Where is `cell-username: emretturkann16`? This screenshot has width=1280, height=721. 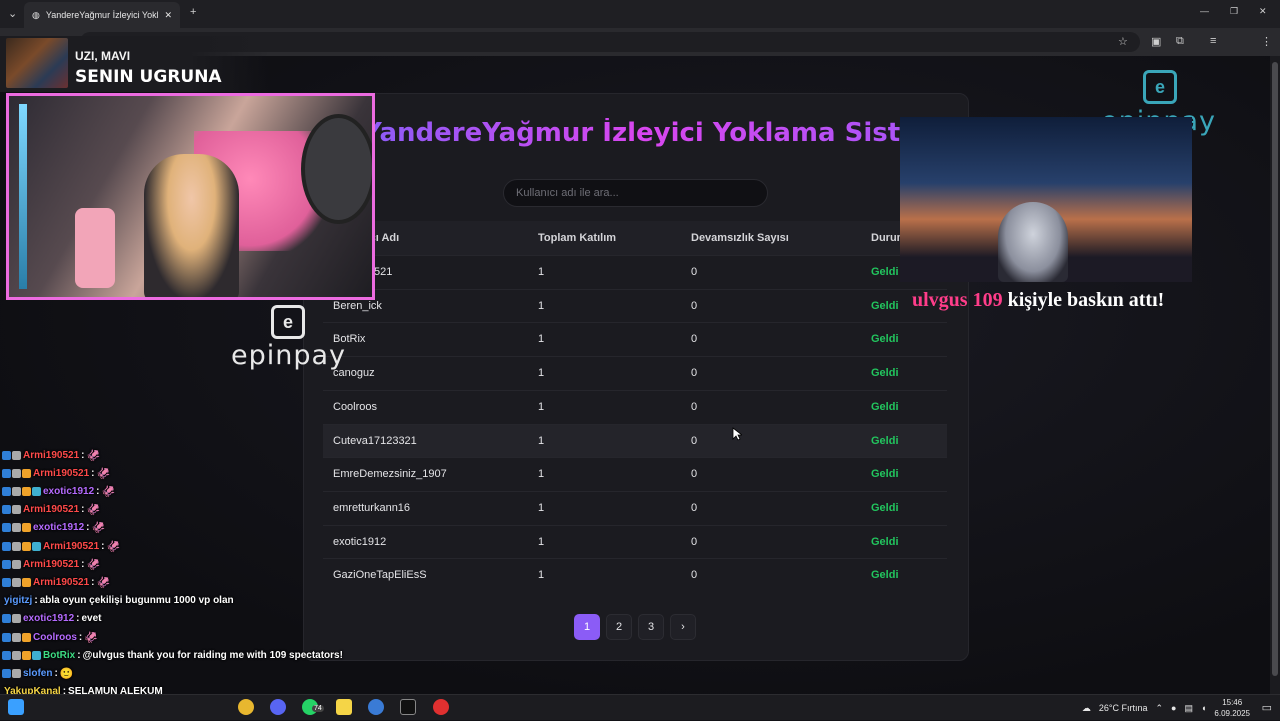
cell-username: emretturkann16 is located at coordinates (372, 507).